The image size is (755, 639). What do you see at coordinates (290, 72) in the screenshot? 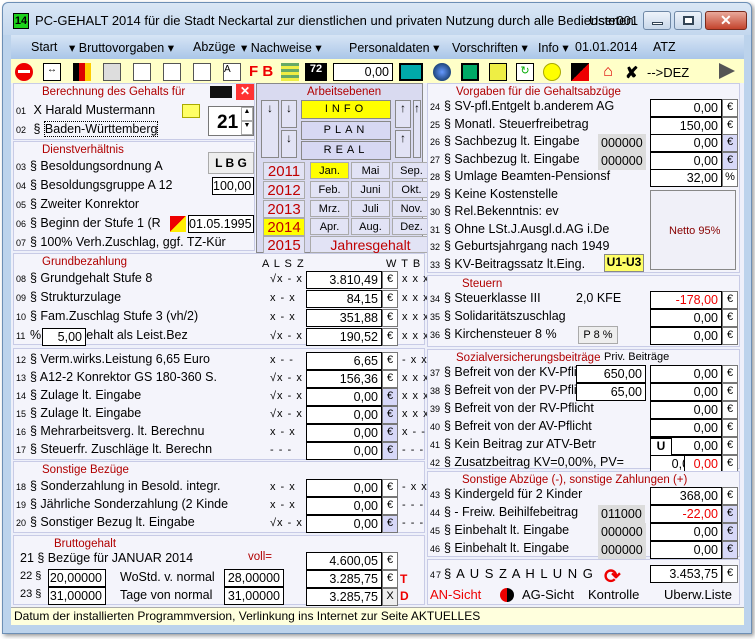
I see `stack-icon` at bounding box center [290, 72].